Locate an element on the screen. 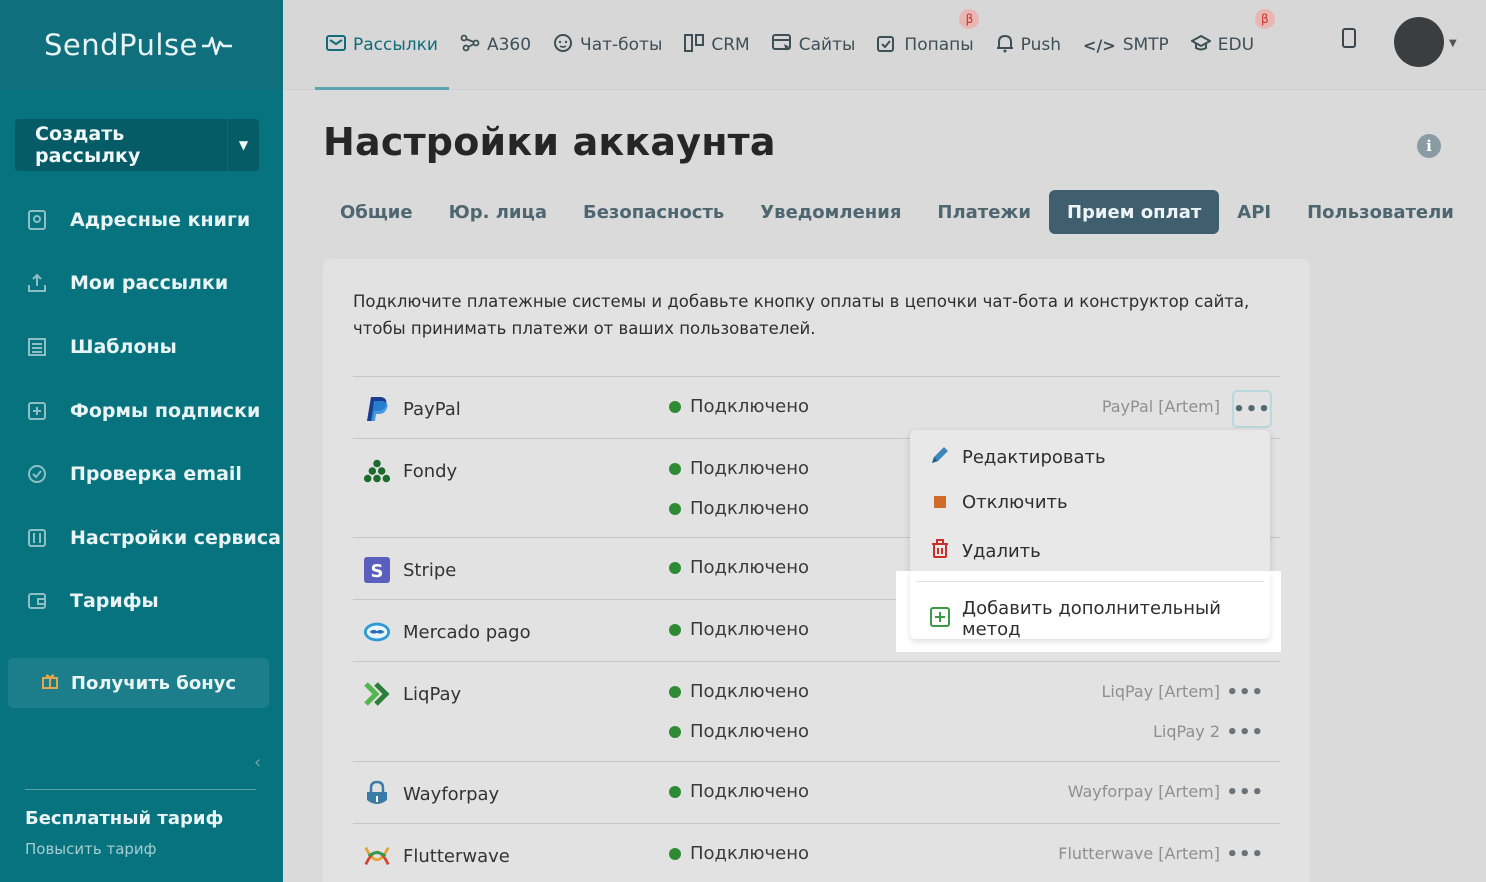 This screenshot has width=1486, height=882. topnav-push: Push is located at coordinates (1028, 45).